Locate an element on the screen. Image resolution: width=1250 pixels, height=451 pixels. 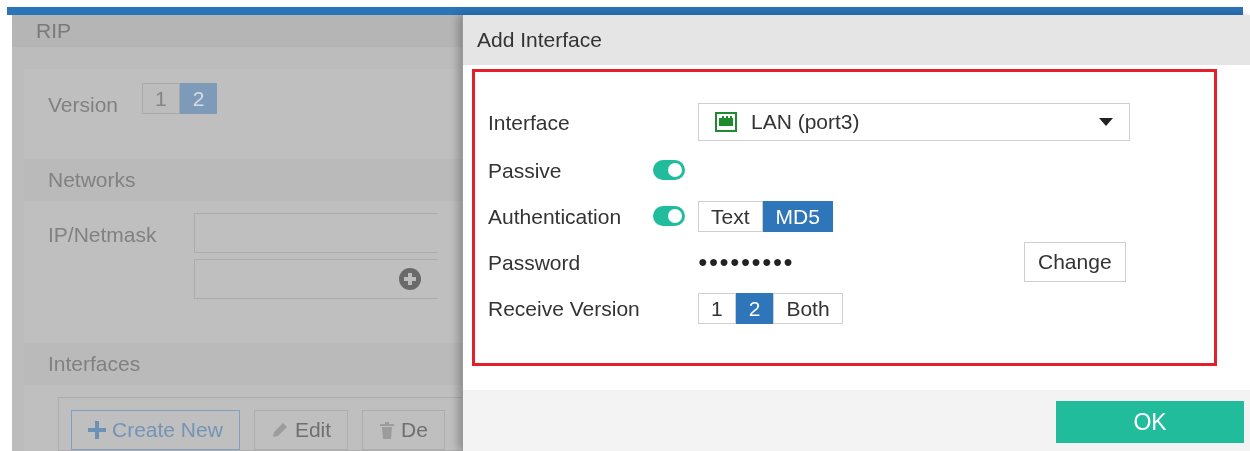
change-button: Change is located at coordinates (1075, 262).